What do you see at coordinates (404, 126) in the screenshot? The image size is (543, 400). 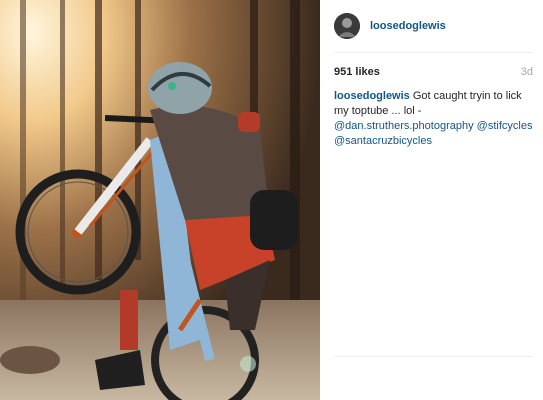 I see `mention-link: @dan.struthers.photography` at bounding box center [404, 126].